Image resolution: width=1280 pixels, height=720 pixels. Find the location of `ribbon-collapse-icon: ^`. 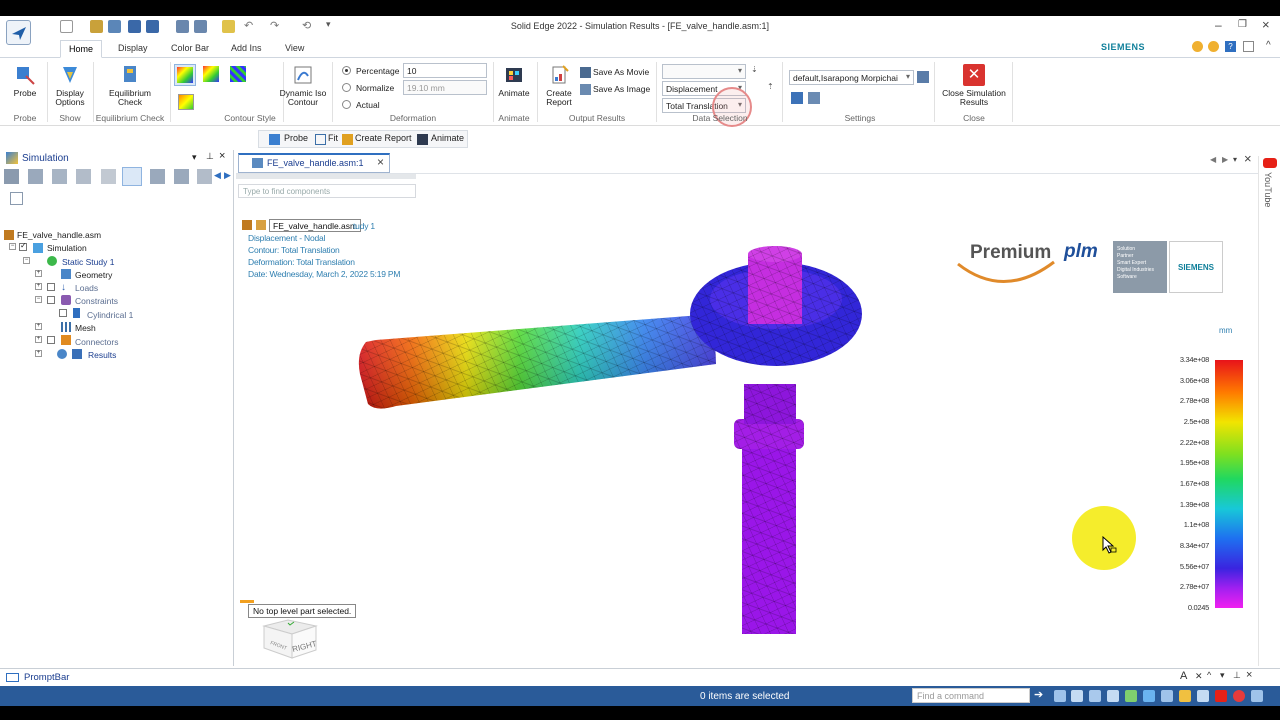

ribbon-collapse-icon: ^ is located at coordinates (1268, 45).